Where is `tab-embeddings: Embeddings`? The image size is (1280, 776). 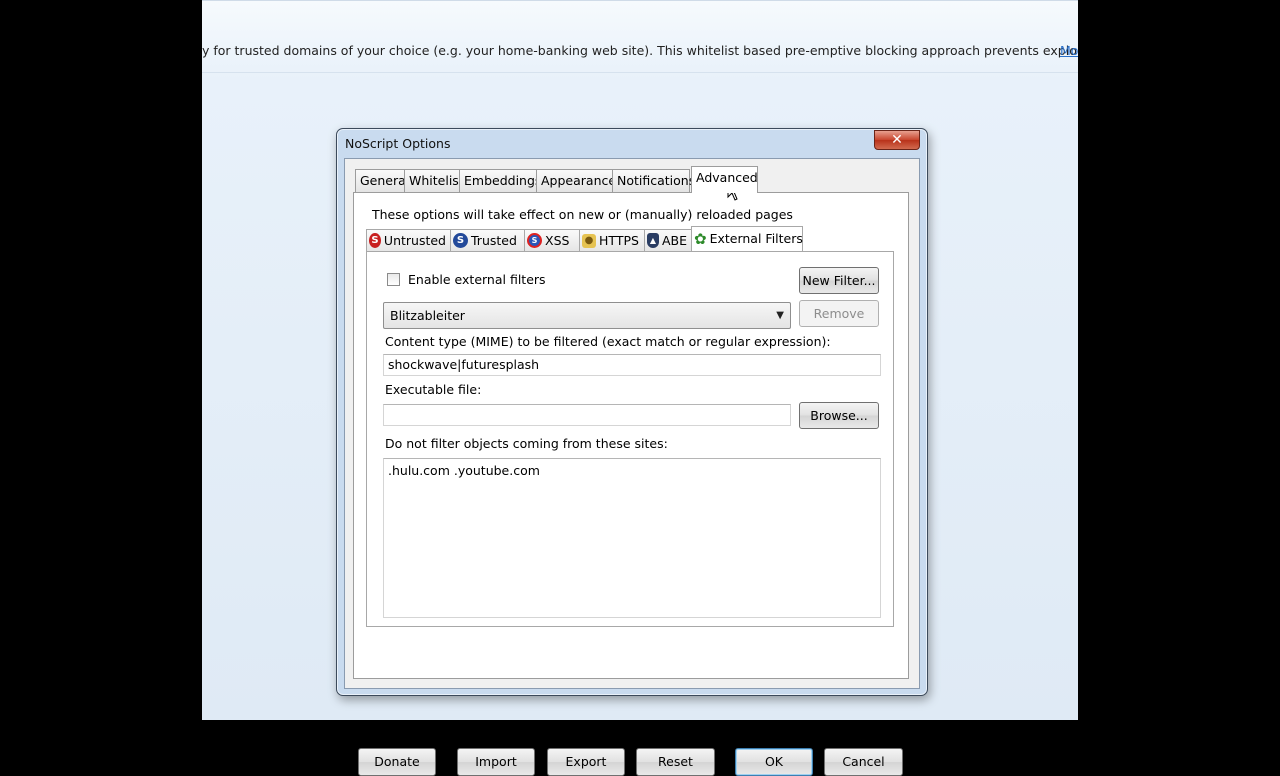
tab-embeddings: Embeddings is located at coordinates (500, 180).